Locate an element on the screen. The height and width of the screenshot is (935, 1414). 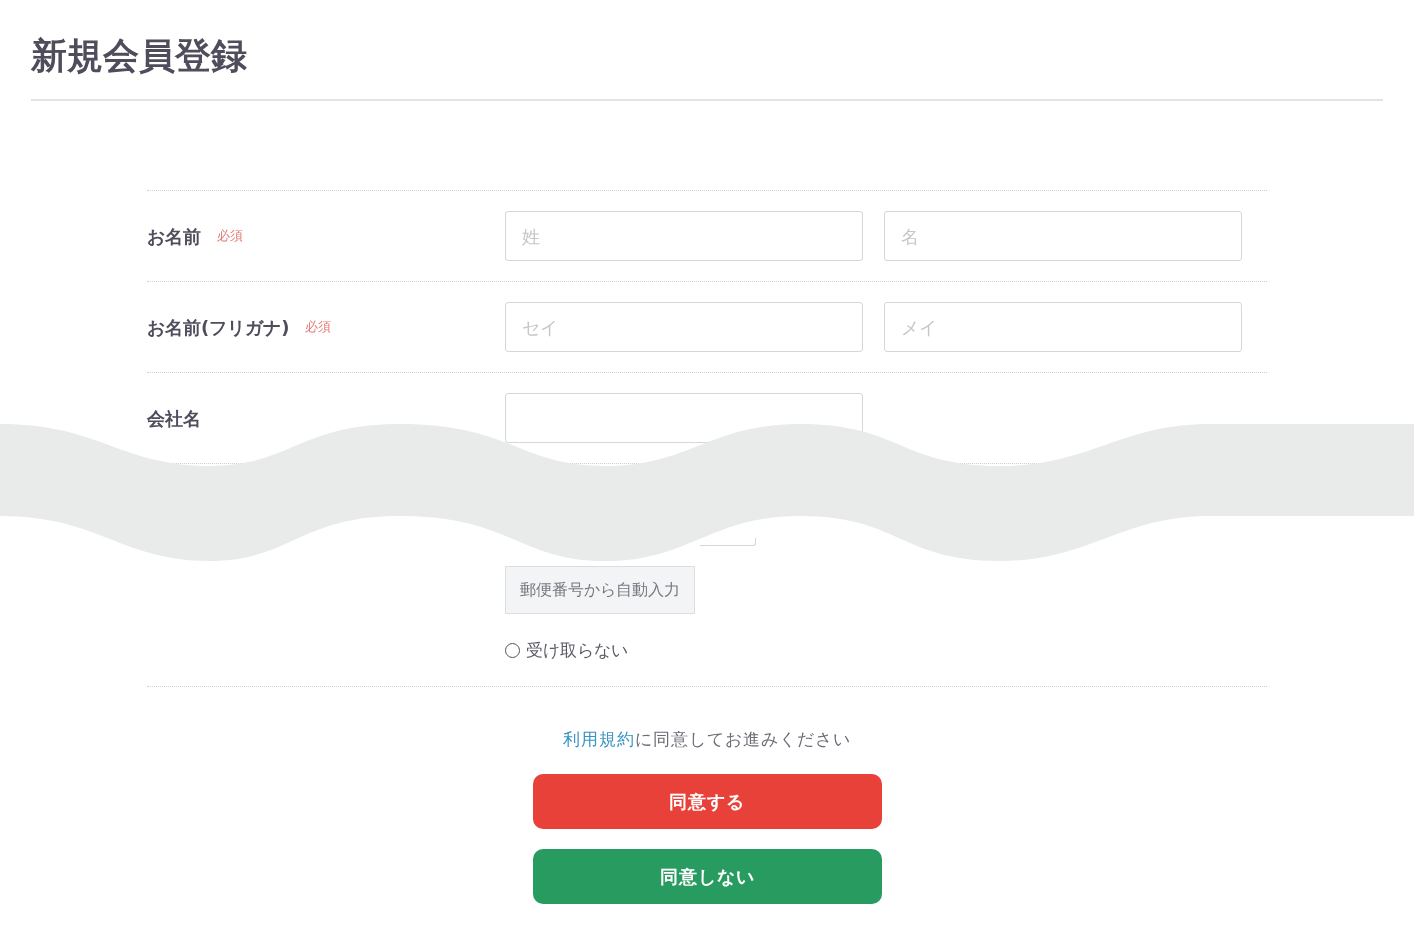
disagree-button: 同意しない is located at coordinates (707, 876).